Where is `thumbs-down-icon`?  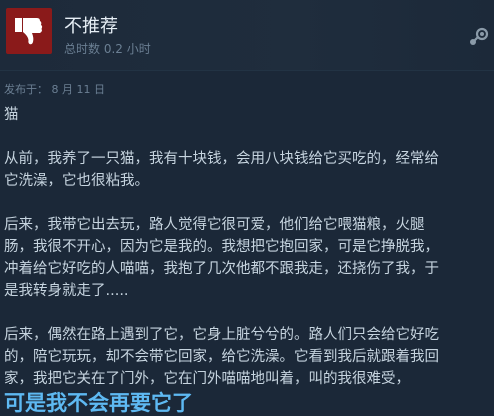 thumbs-down-icon is located at coordinates (29, 31).